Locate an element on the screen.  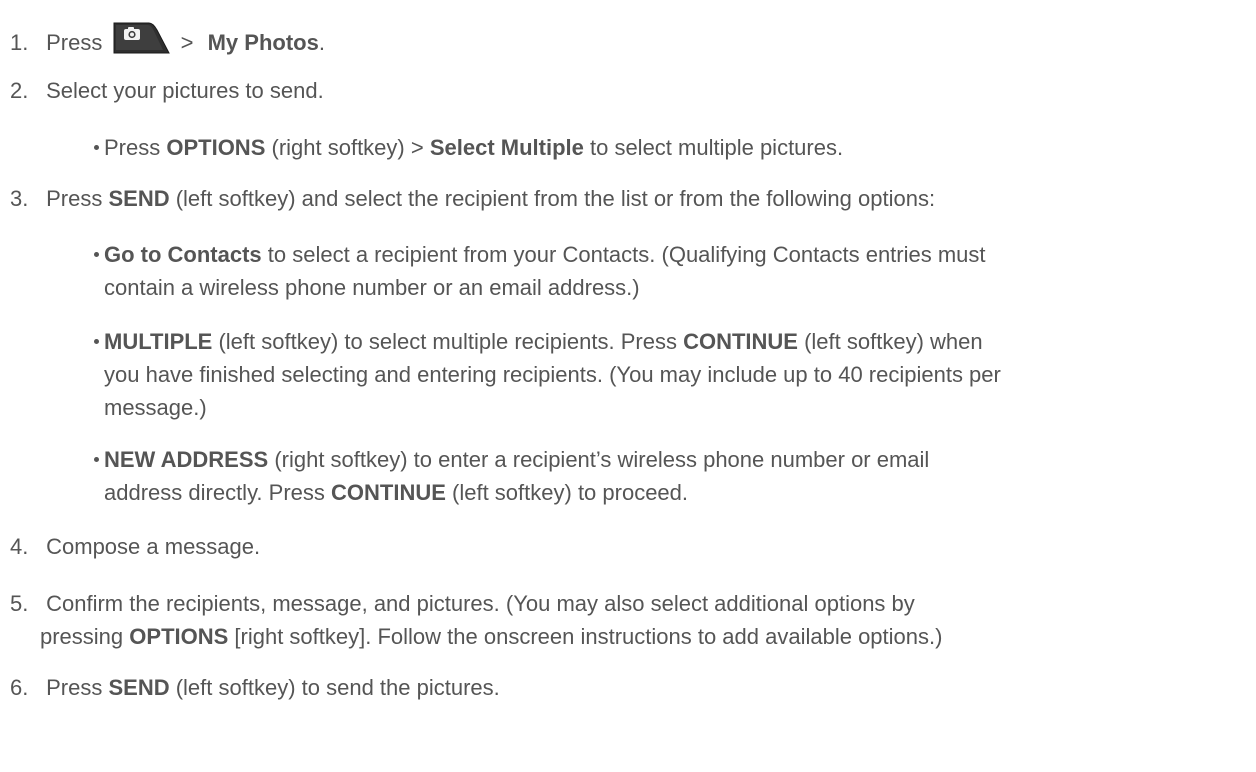
menu-item-my-photos: My Photos is located at coordinates (263, 42).